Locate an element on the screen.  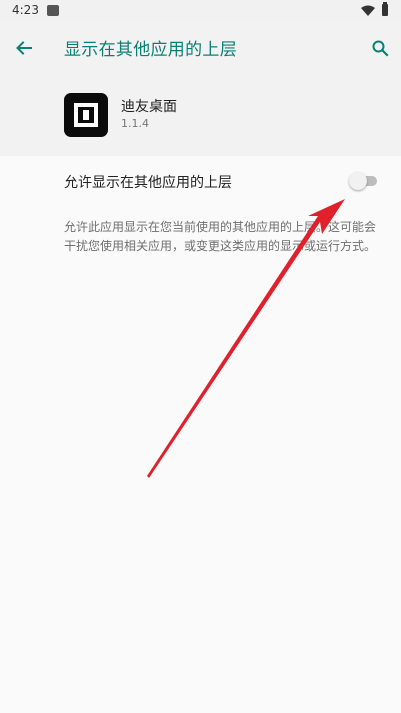
setting-label: 允许显示在其他应用的上层 is located at coordinates (148, 183).